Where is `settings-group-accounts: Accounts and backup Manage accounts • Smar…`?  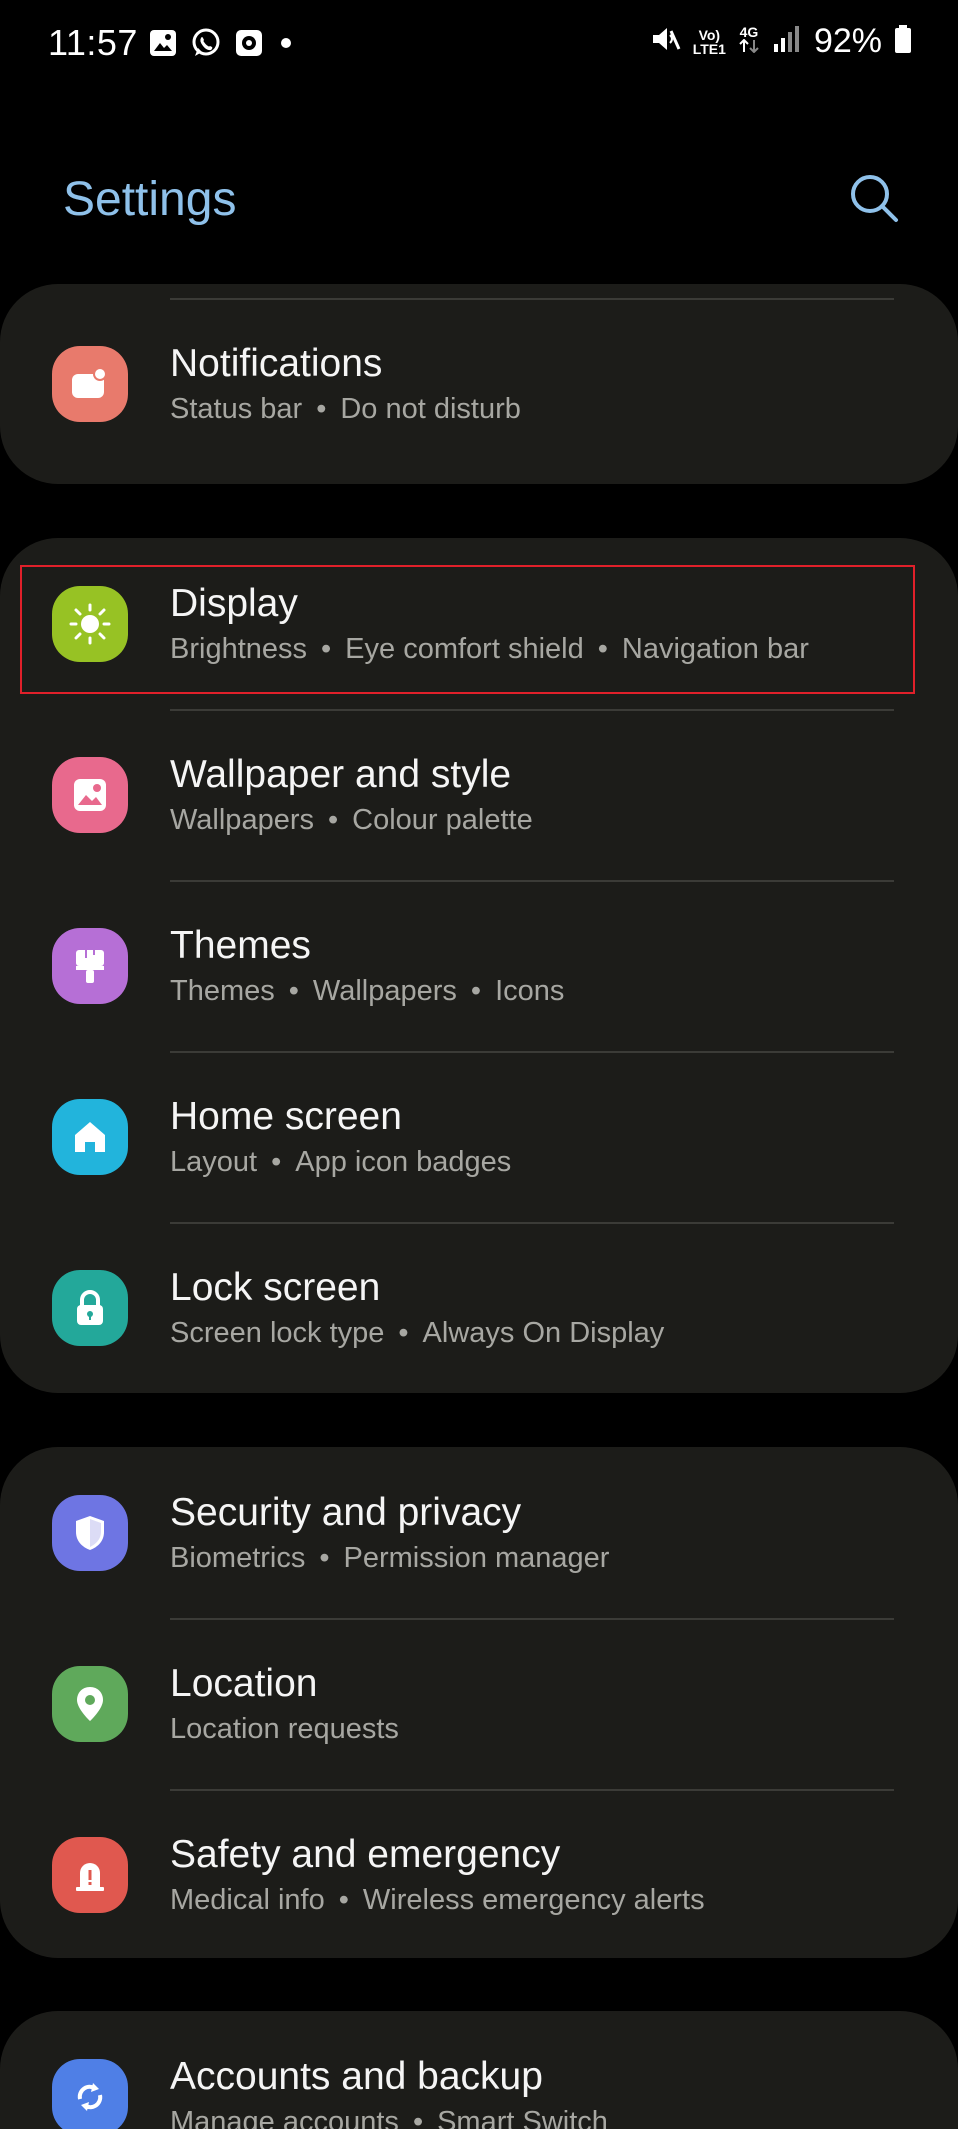
settings-group-accounts: Accounts and backup Manage accounts • Smar… is located at coordinates (479, 2070).